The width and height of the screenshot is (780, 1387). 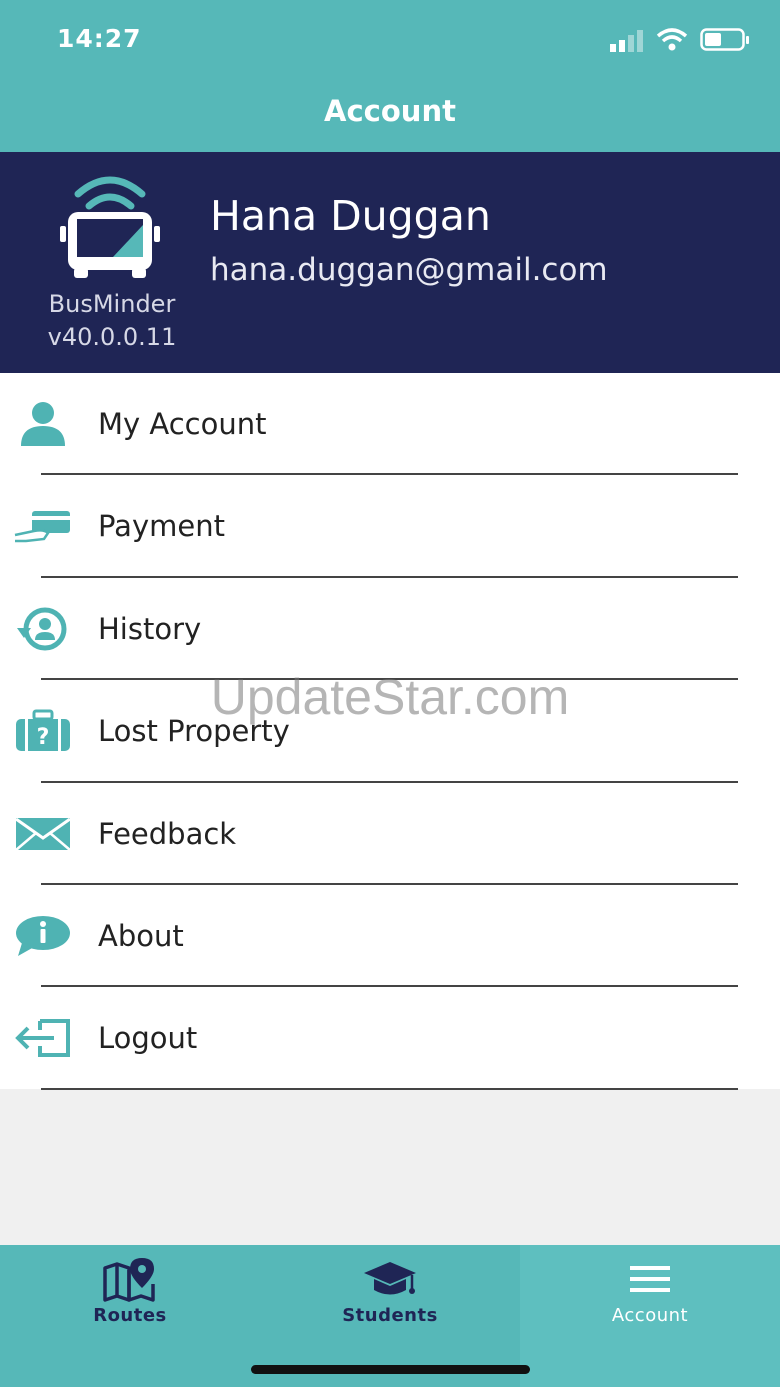 What do you see at coordinates (112, 321) in the screenshot?
I see `app-brand: BusMinder v40.0.0.11` at bounding box center [112, 321].